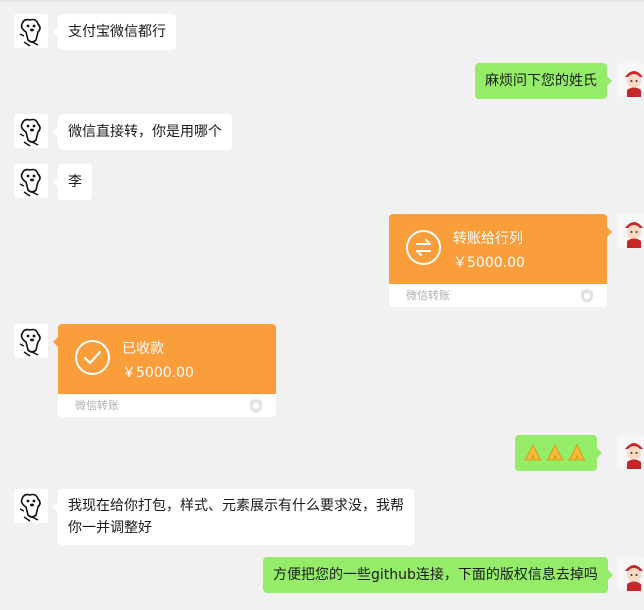 Image resolution: width=644 pixels, height=610 pixels. Describe the element at coordinates (75, 182) in the screenshot. I see `message-text: 李` at that location.